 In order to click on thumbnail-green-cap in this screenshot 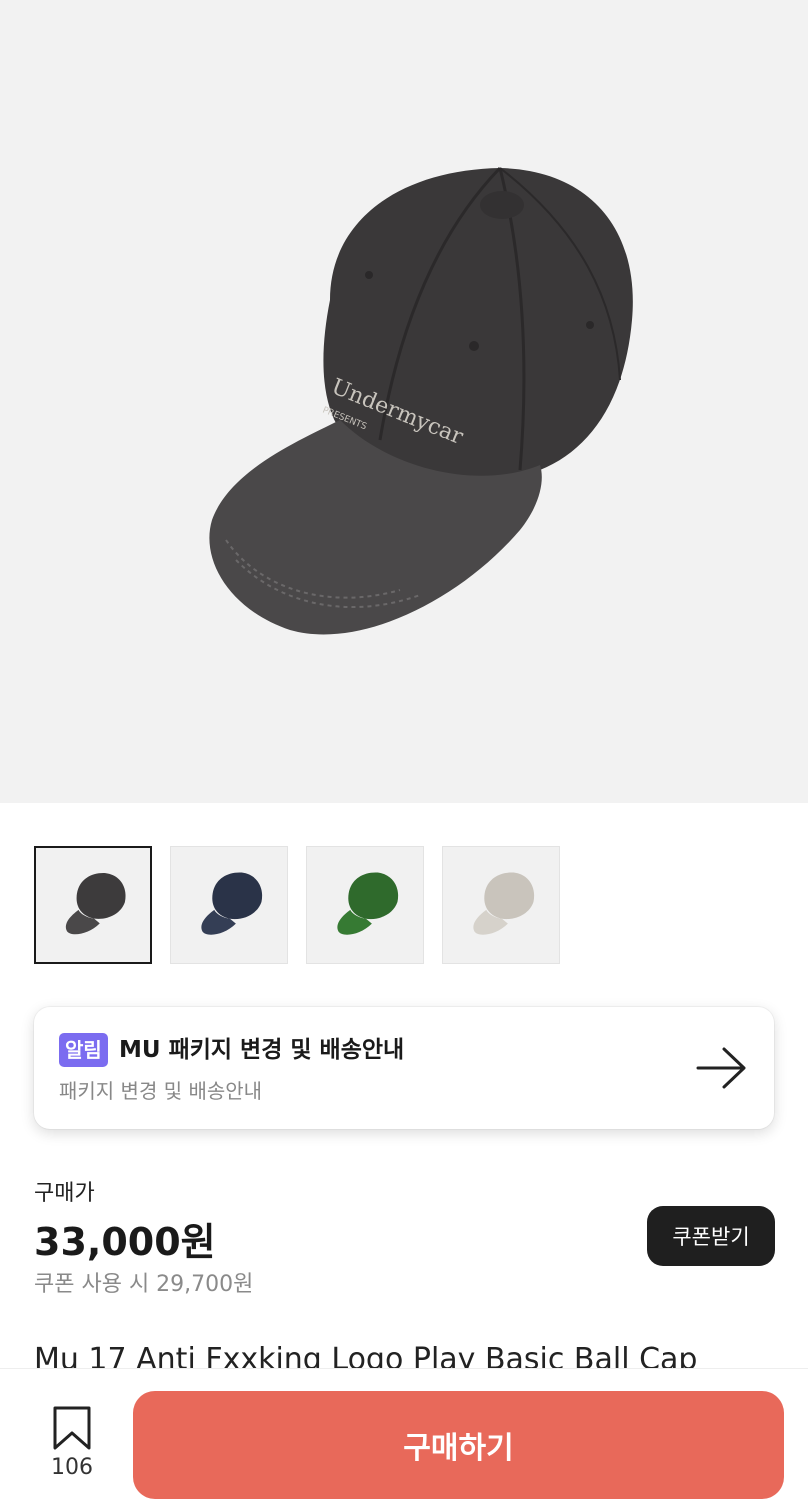, I will do `click(365, 905)`.